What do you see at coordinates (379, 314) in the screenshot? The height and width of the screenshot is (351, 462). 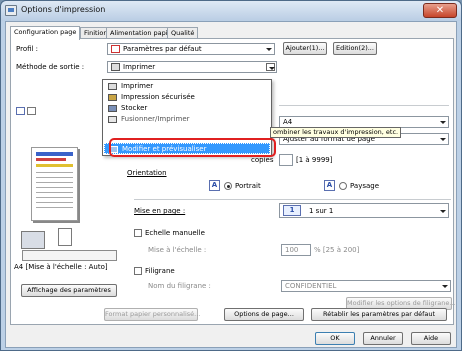 I see `restore-defaults-button: Rétablir les paramètres par défaut` at bounding box center [379, 314].